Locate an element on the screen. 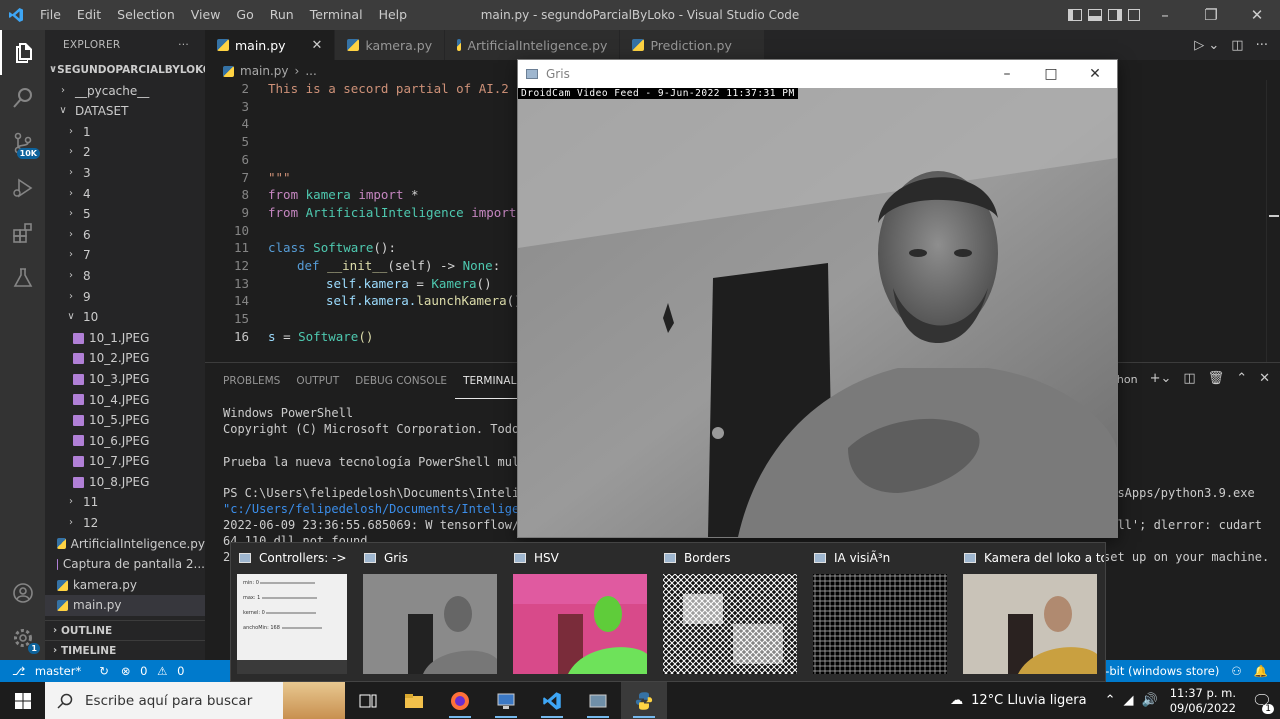 The image size is (1280, 719). close-panel-icon: ✕ is located at coordinates (1264, 380).